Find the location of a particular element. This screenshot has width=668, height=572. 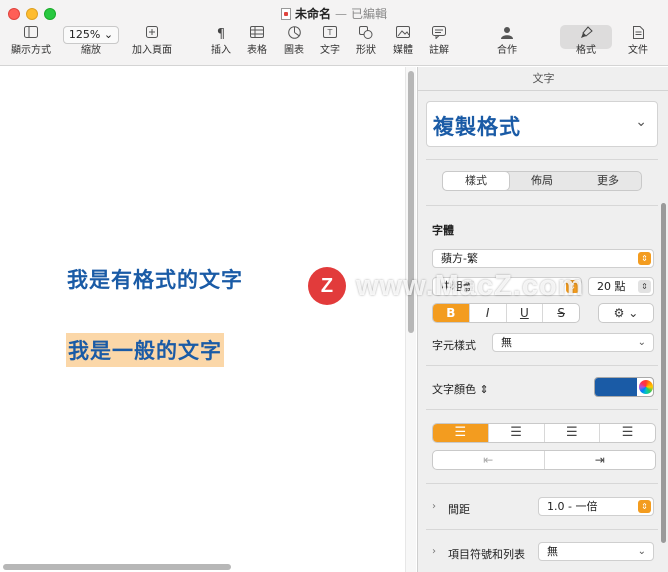

font-style-buttons: B I U S is located at coordinates (506, 313).